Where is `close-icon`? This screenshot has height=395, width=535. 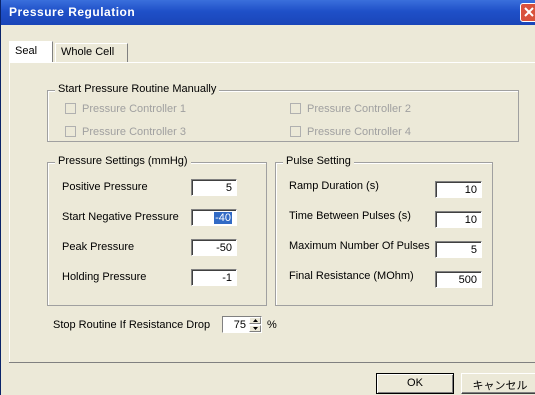 close-icon is located at coordinates (529, 12).